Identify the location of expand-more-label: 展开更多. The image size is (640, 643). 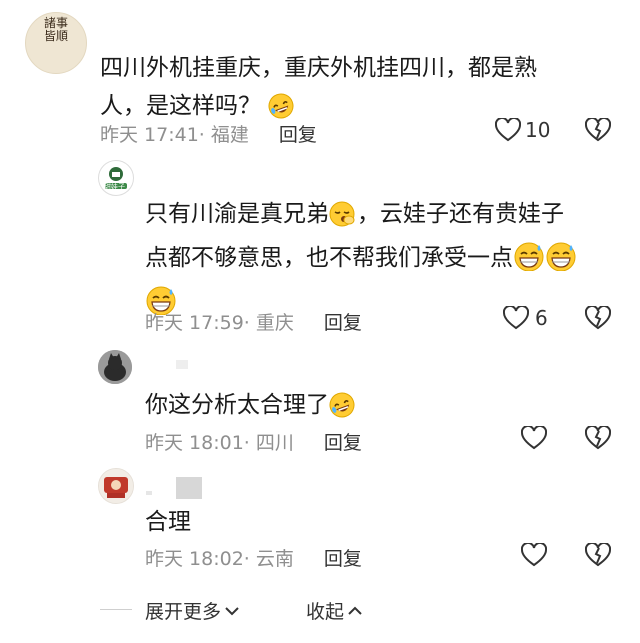
(183, 612).